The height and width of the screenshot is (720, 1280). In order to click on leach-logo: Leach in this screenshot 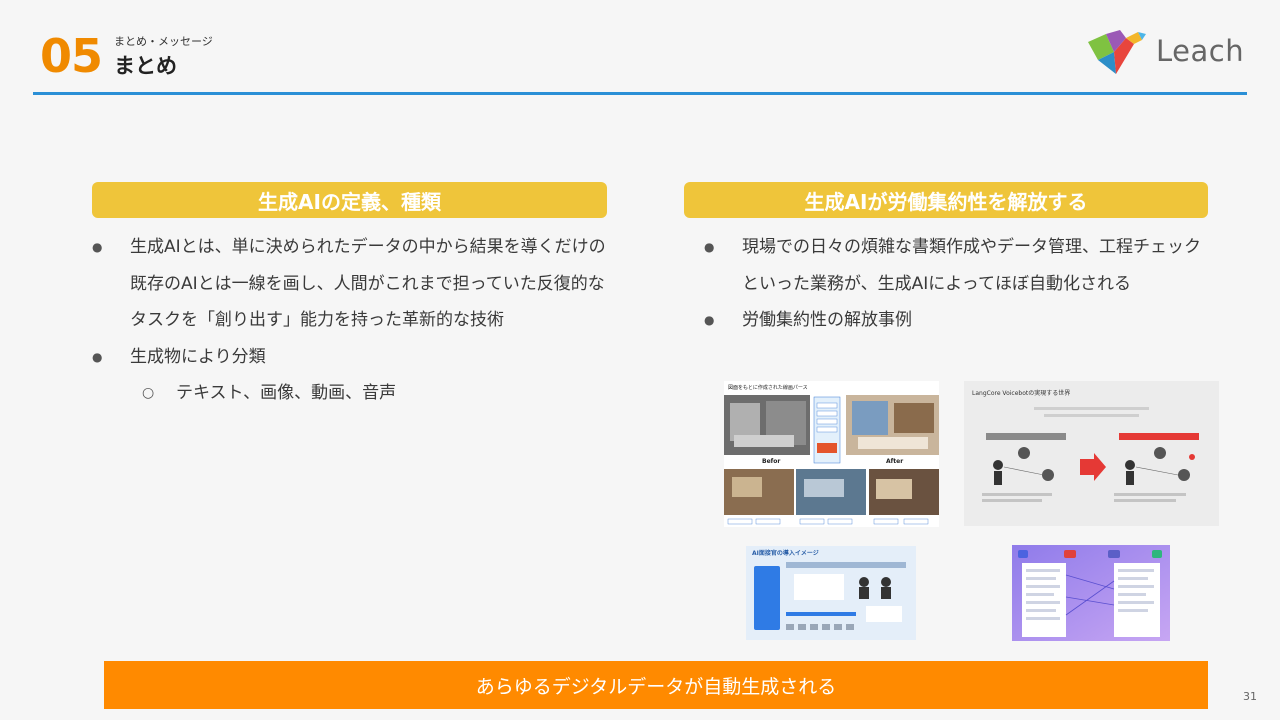, I will do `click(1166, 54)`.